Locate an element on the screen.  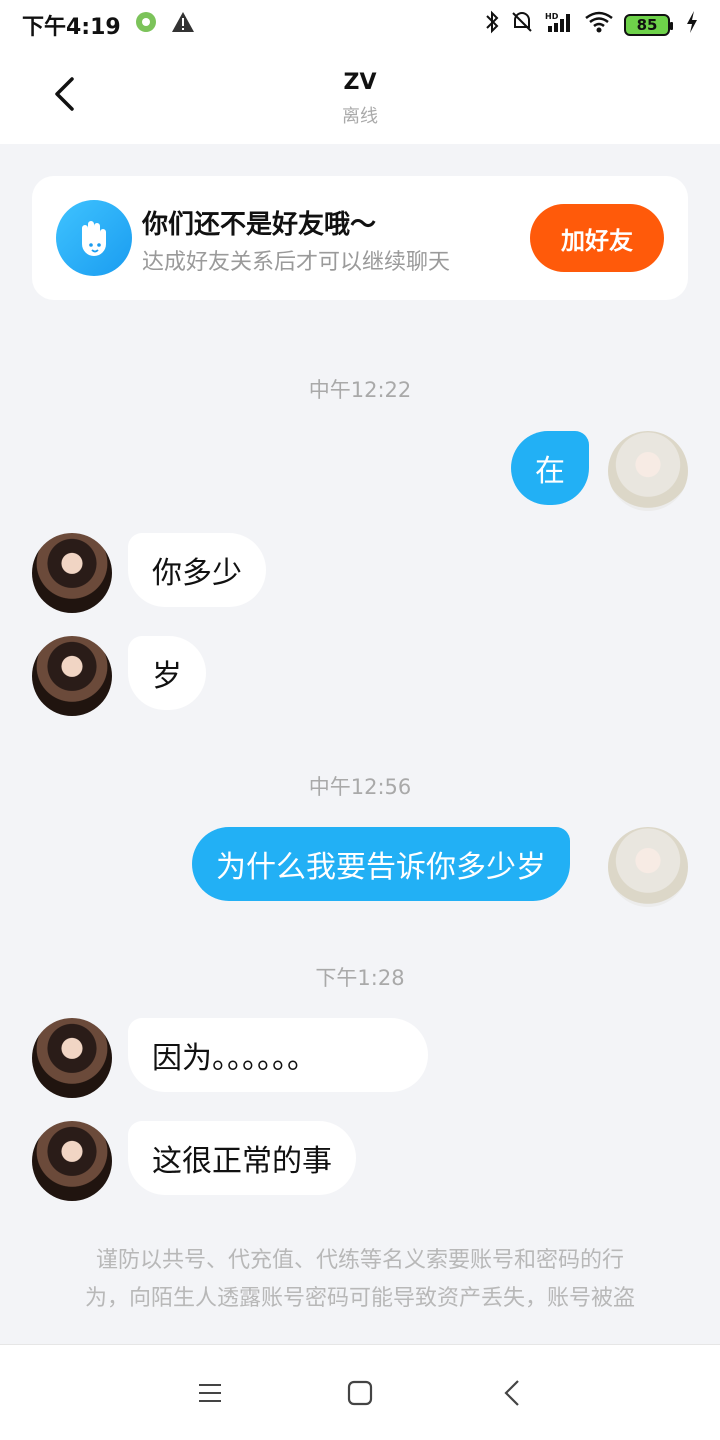
system-nav-bar is located at coordinates (360, 1392).